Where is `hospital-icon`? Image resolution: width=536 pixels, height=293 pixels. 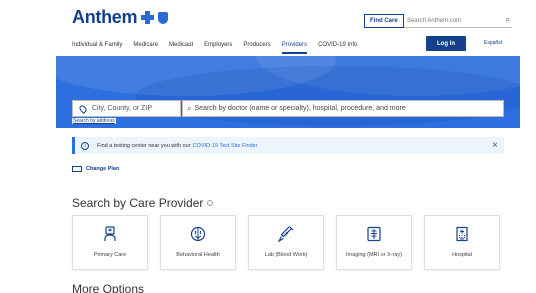
hospital-icon is located at coordinates (462, 234).